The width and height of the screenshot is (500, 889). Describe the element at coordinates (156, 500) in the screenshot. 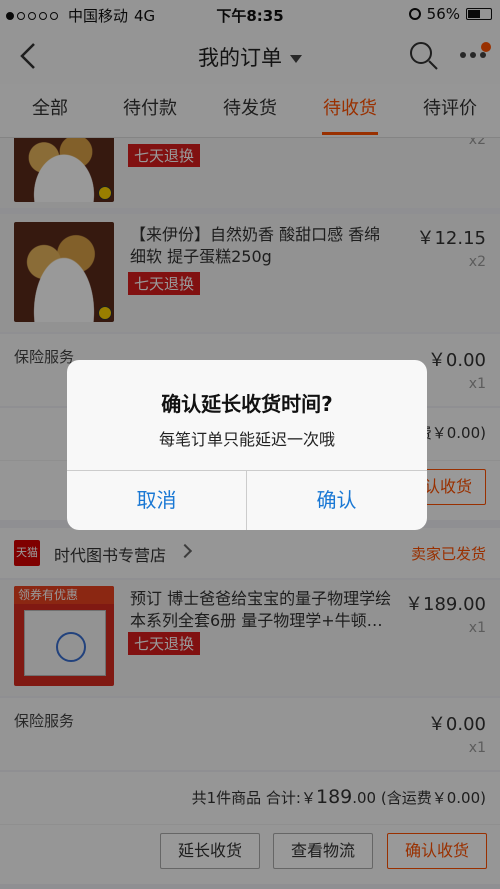

I see `dialog-cancel-button: 取消` at that location.